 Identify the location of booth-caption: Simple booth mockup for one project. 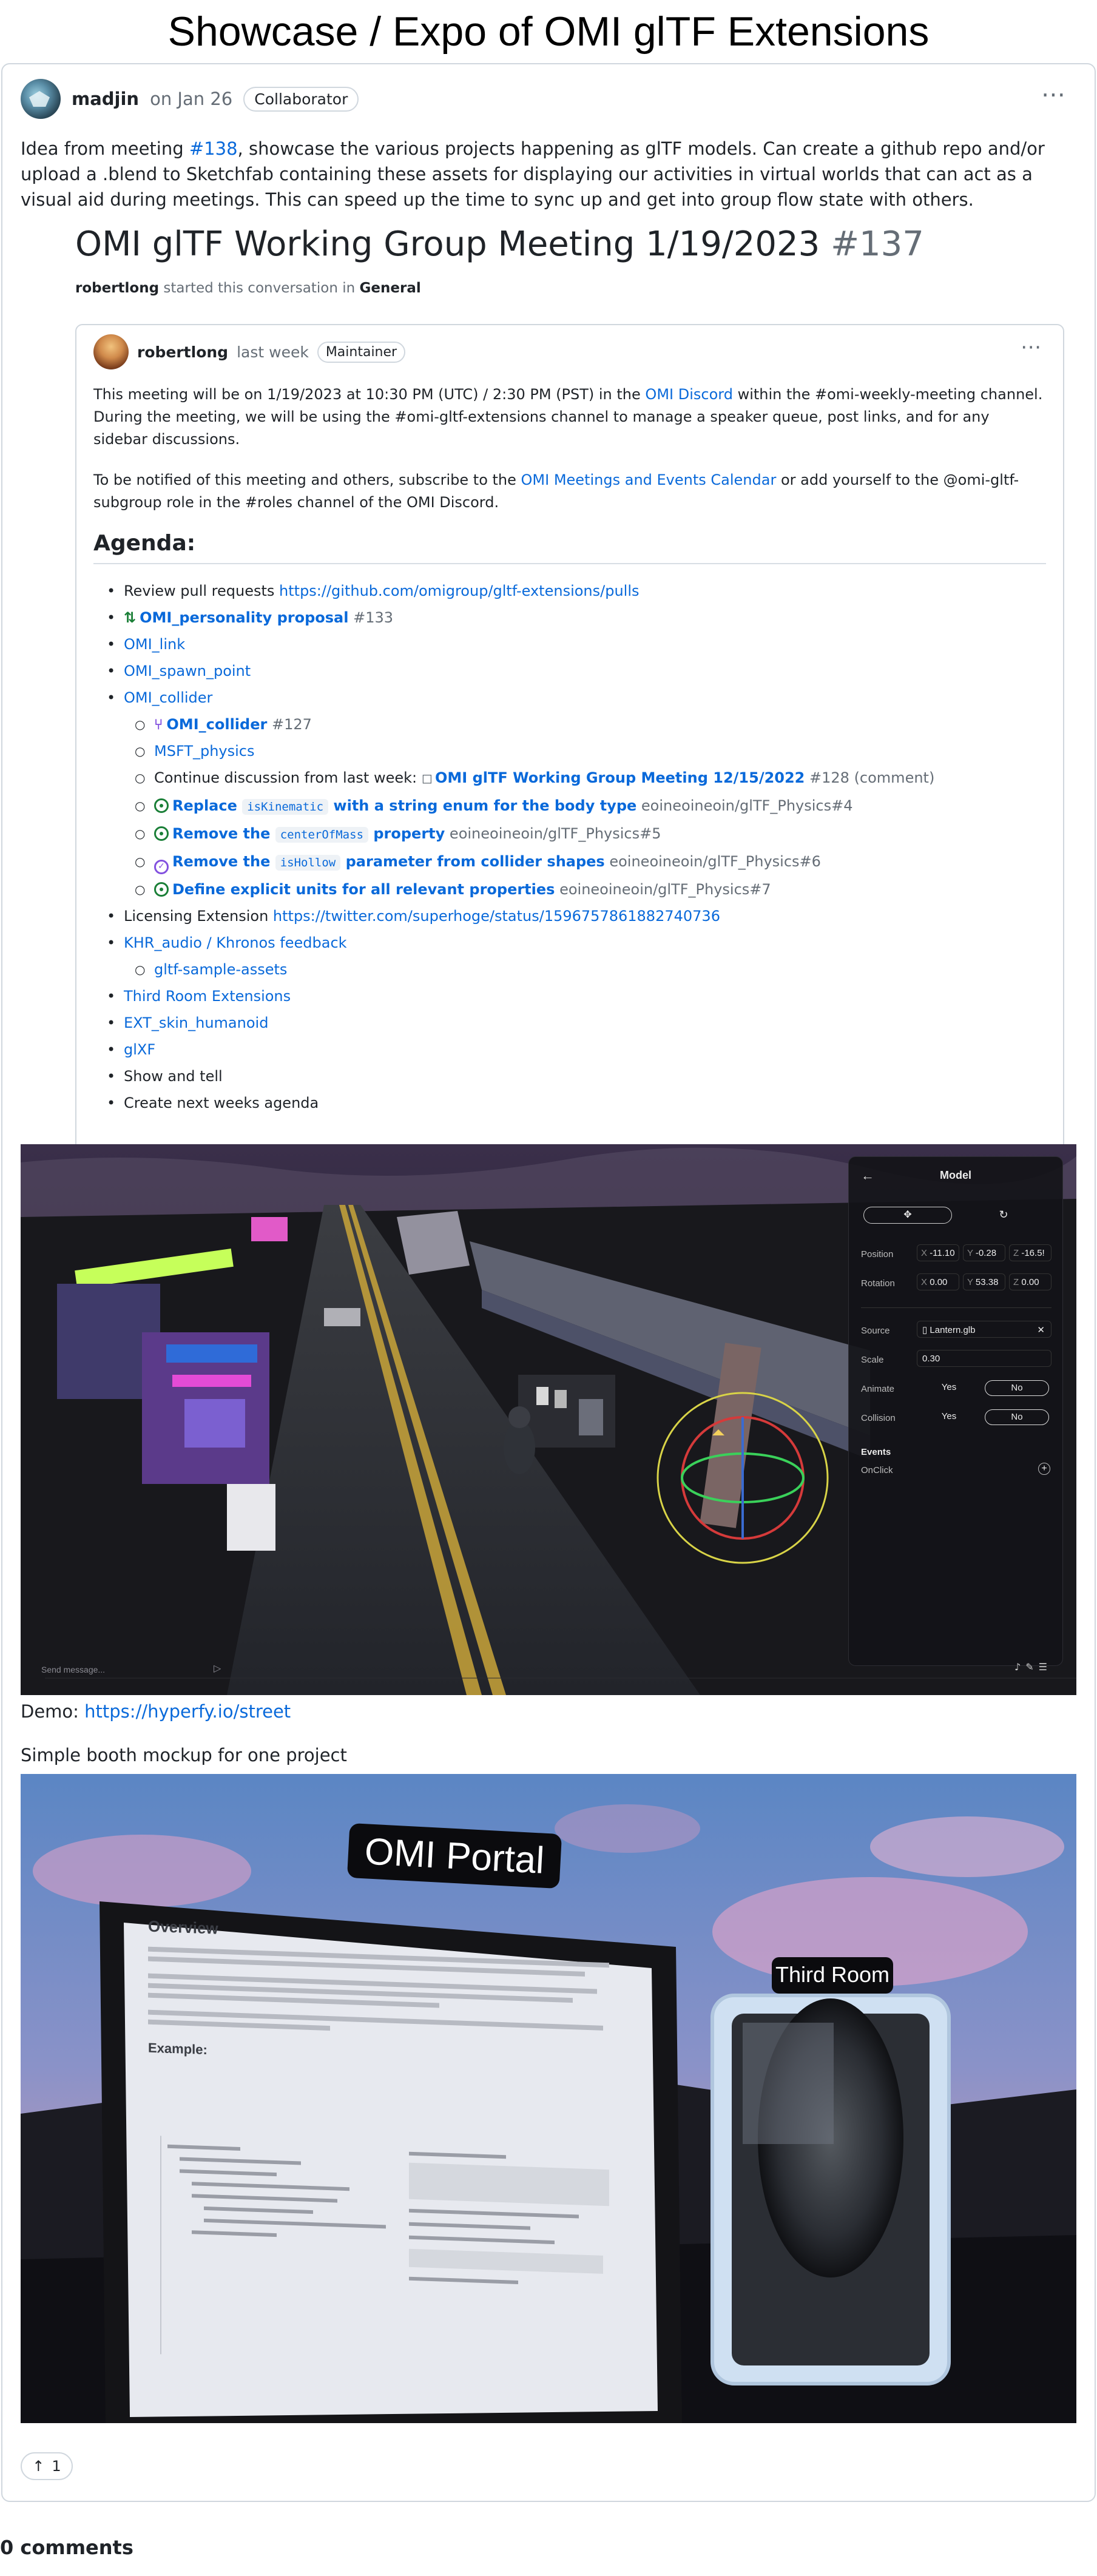
(184, 1755).